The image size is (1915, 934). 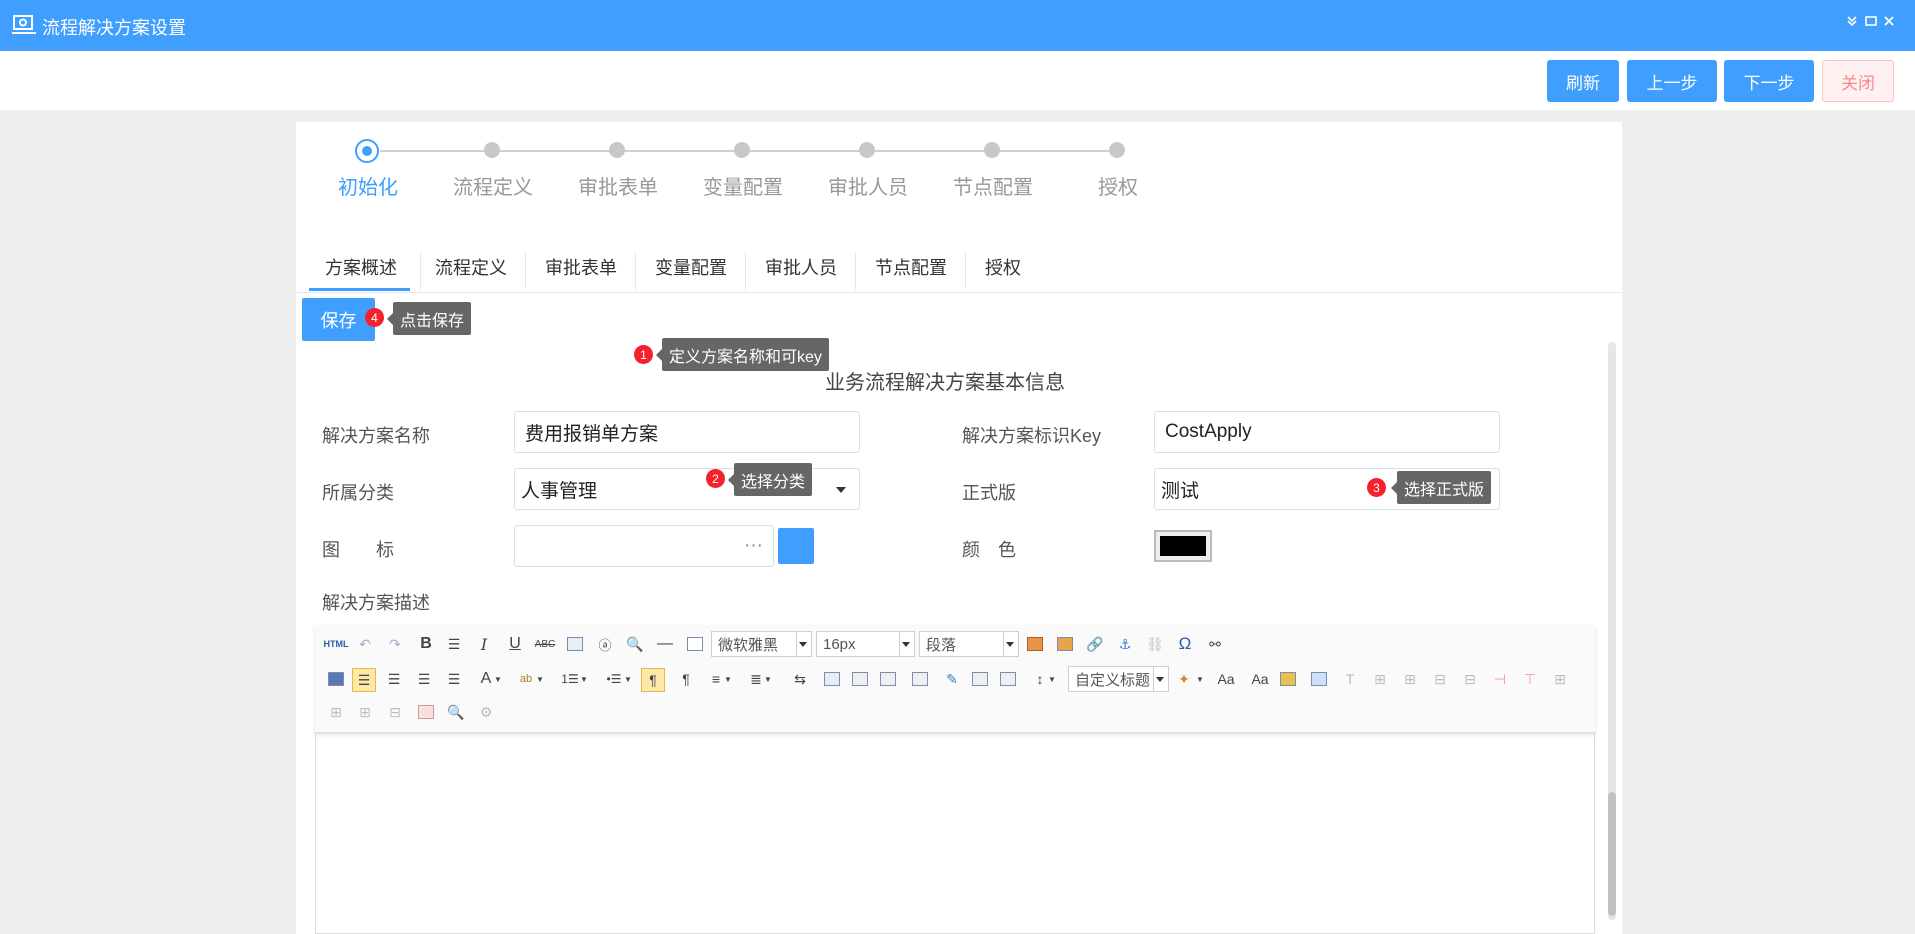 What do you see at coordinates (992, 150) in the screenshot?
I see `step-dot-nodes` at bounding box center [992, 150].